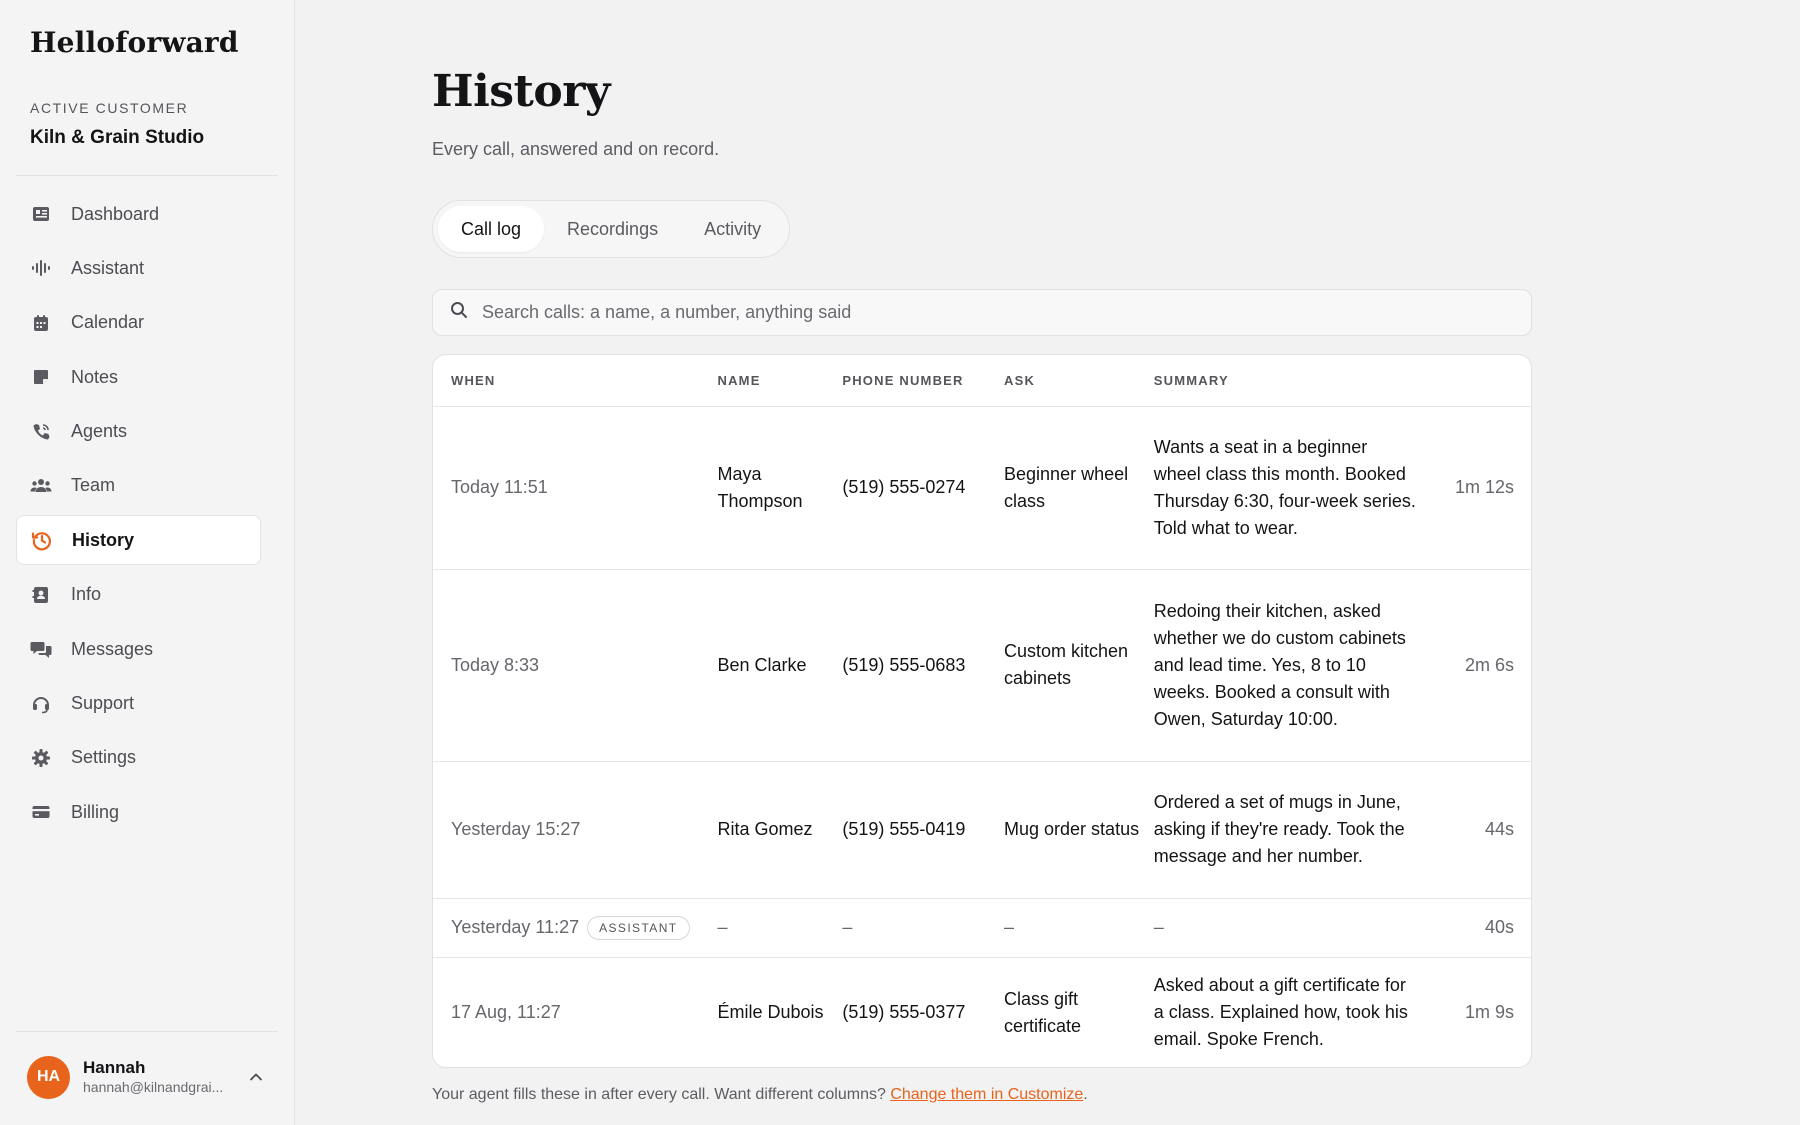 This screenshot has height=1125, width=1800. What do you see at coordinates (575, 488) in the screenshot?
I see `cell-when: Today 11:51` at bounding box center [575, 488].